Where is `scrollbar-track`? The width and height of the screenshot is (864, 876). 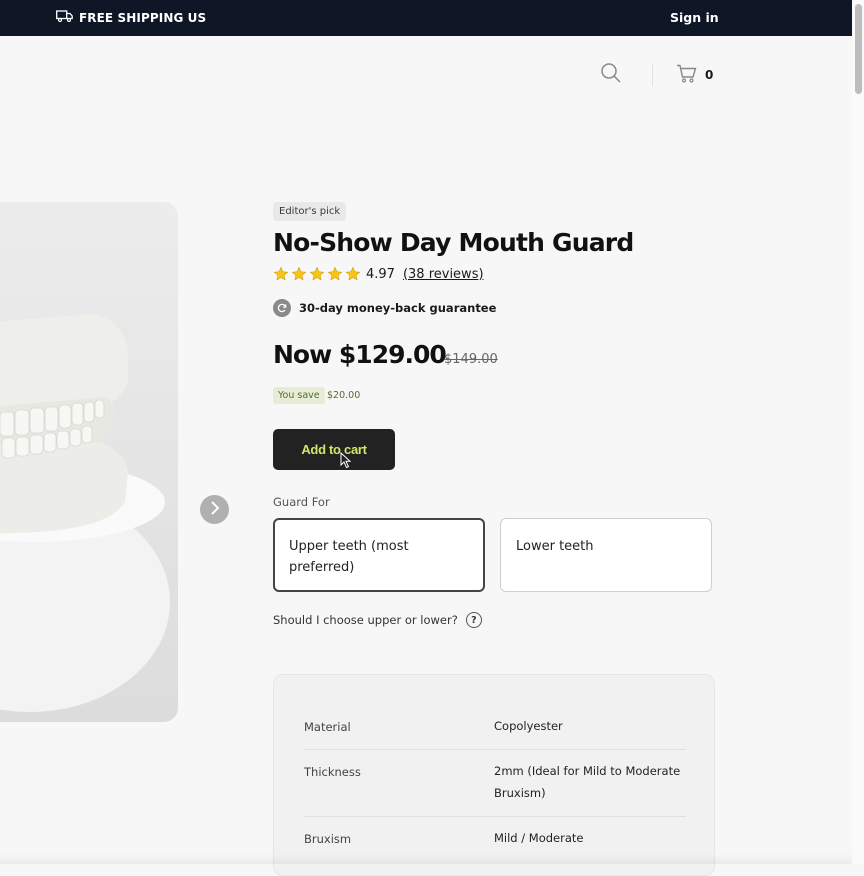 scrollbar-track is located at coordinates (858, 432).